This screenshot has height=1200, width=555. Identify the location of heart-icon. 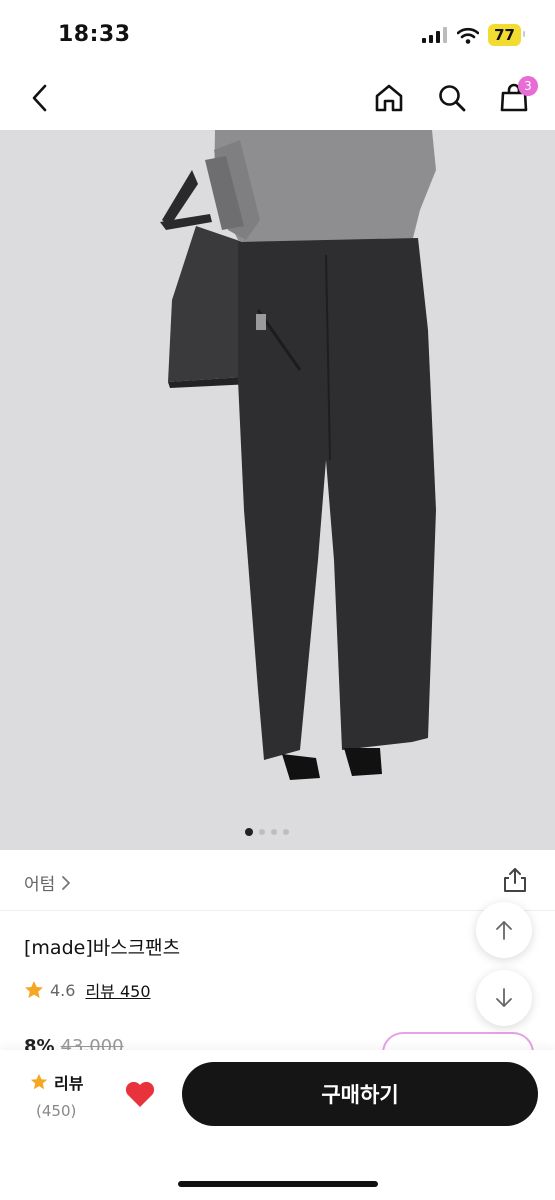
(140, 1094).